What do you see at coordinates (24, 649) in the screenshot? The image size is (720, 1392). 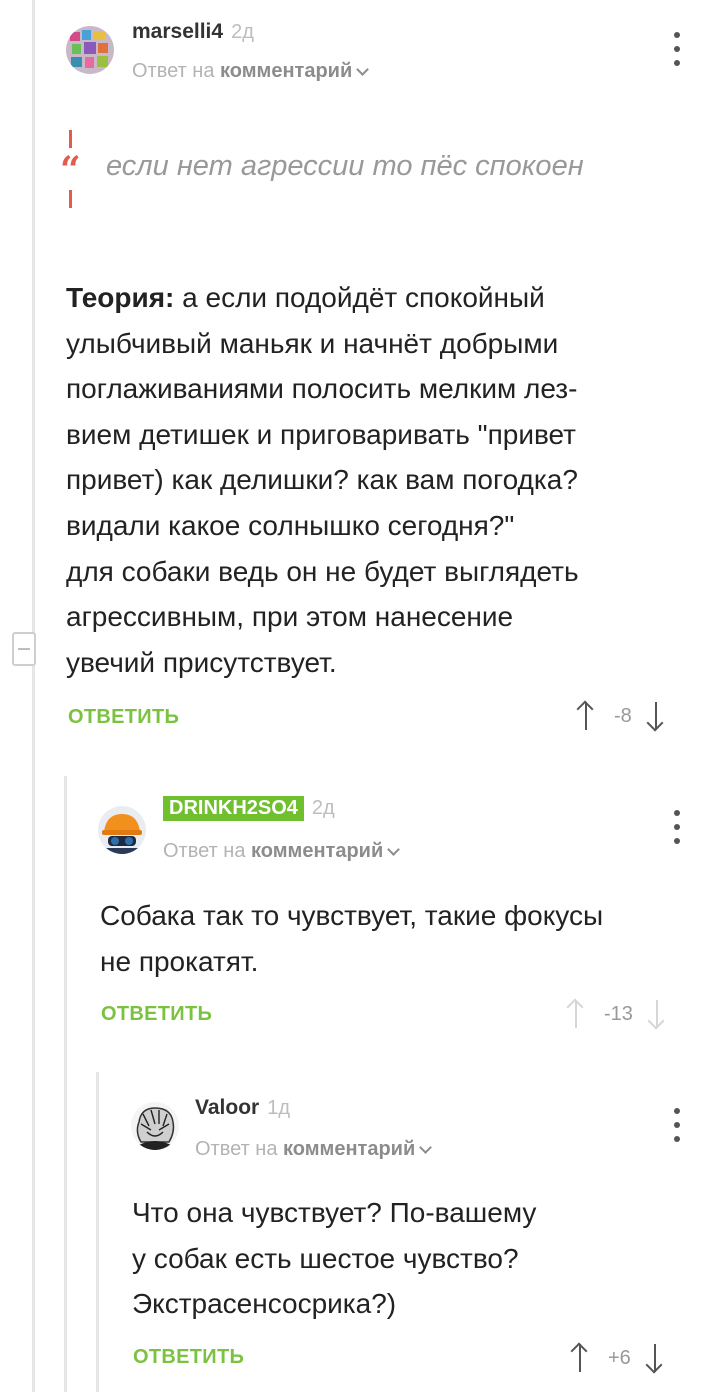 I see `collapse-thread-button` at bounding box center [24, 649].